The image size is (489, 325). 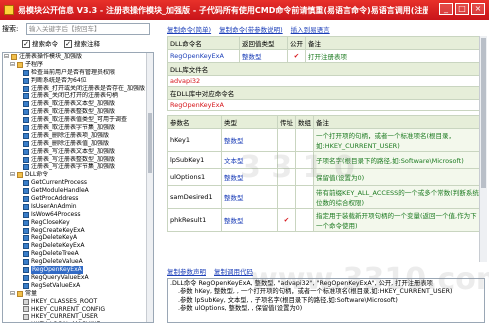 I want to click on tree-item-label: IsUserAnAdmin, so click(x=54, y=206).